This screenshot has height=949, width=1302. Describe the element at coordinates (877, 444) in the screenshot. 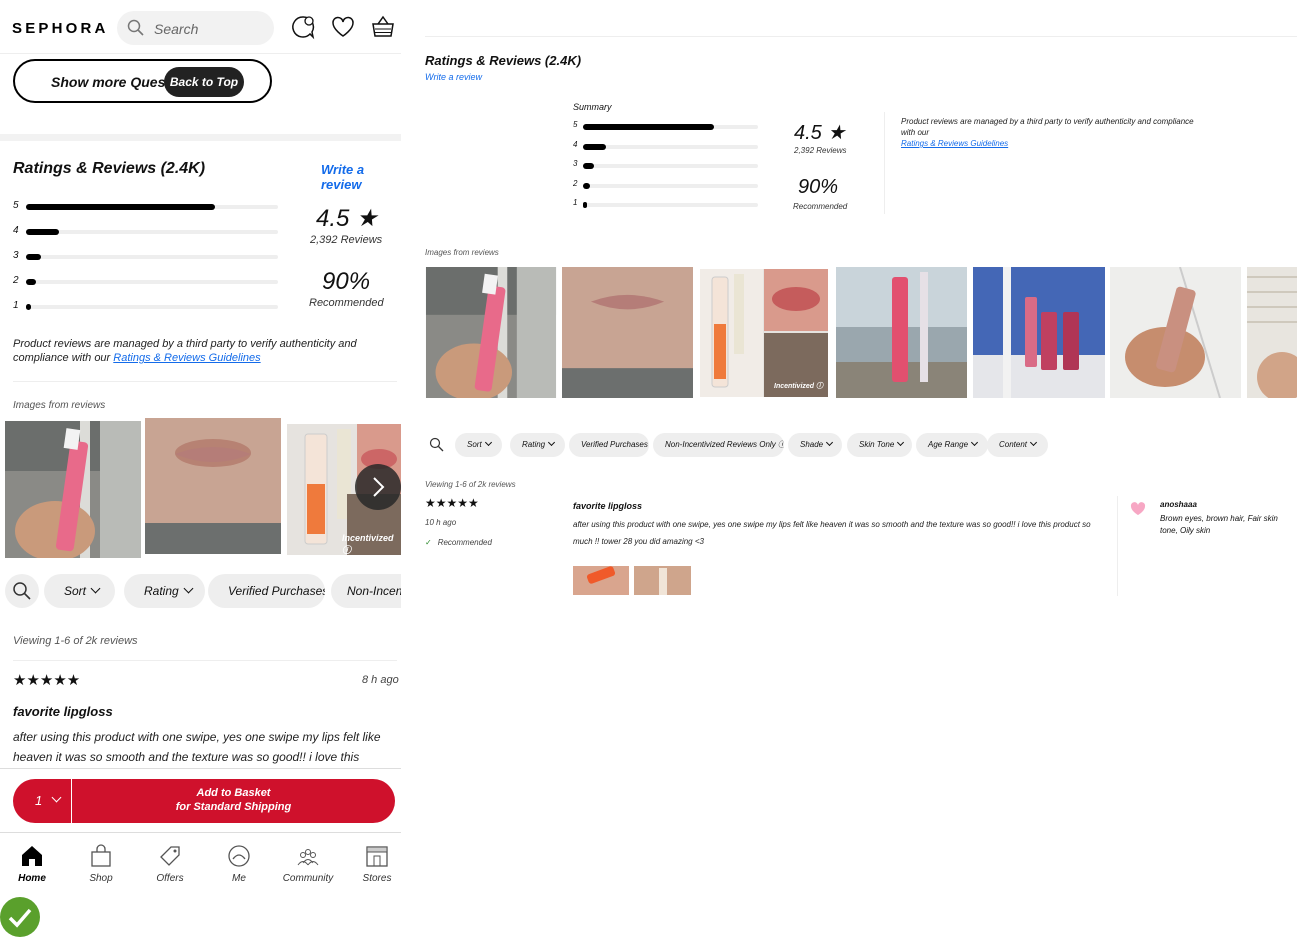

I see `skin-tone-chip-label: Skin Tone` at that location.